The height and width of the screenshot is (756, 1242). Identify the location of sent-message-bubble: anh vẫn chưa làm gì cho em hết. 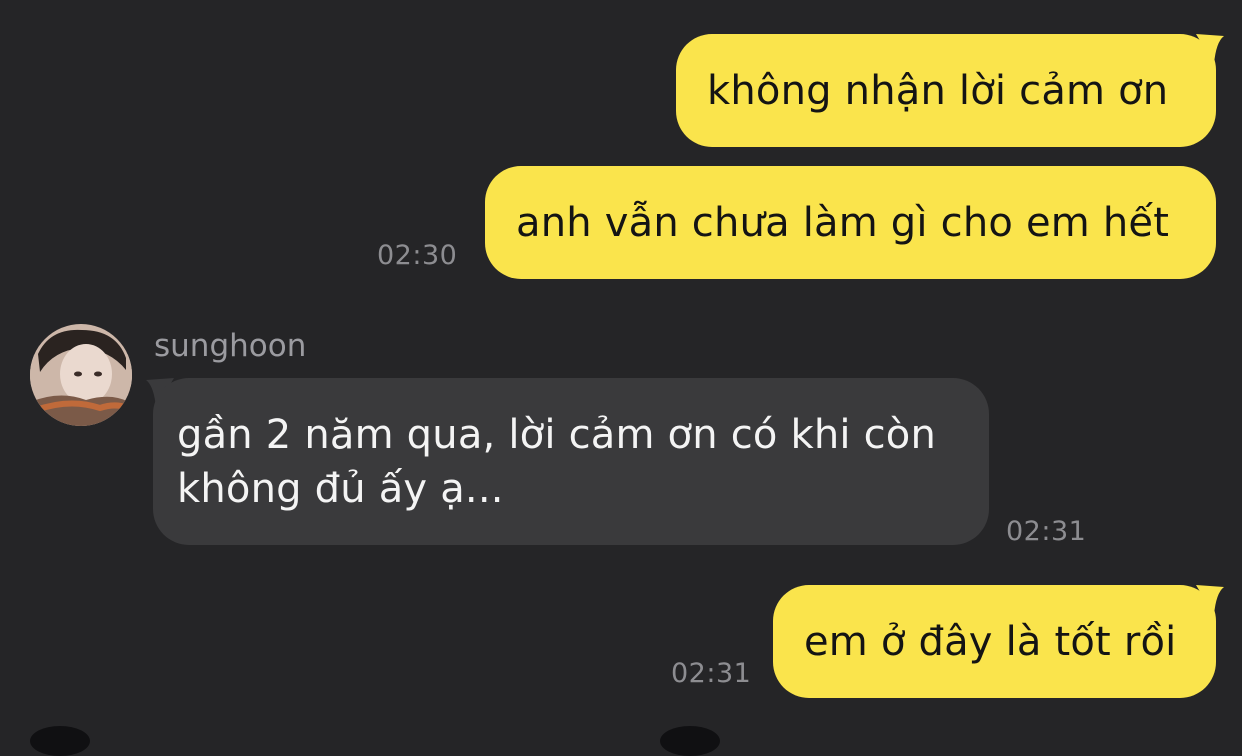
(850, 222).